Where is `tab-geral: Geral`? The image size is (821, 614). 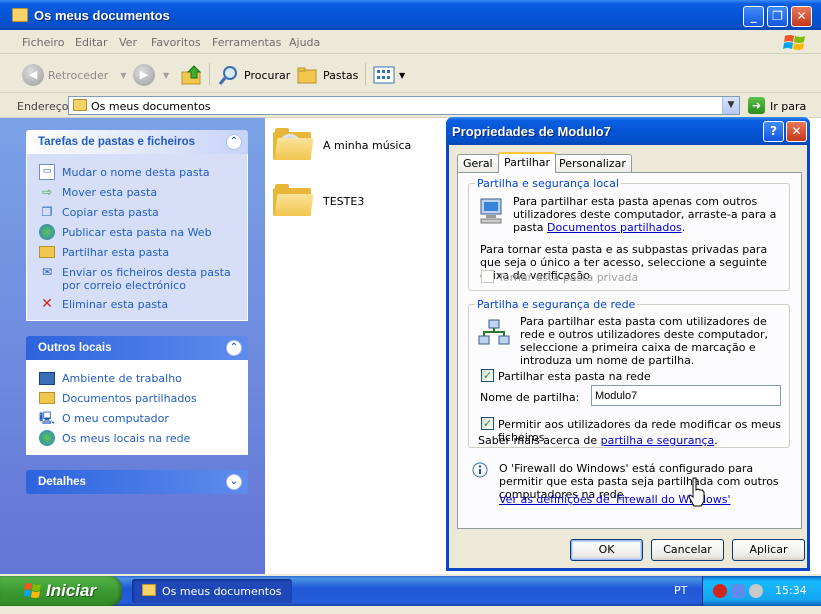
tab-geral: Geral is located at coordinates (478, 163).